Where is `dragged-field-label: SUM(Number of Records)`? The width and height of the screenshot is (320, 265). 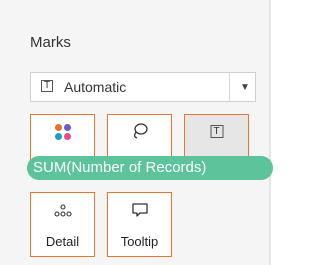 dragged-field-label: SUM(Number of Records) is located at coordinates (120, 167).